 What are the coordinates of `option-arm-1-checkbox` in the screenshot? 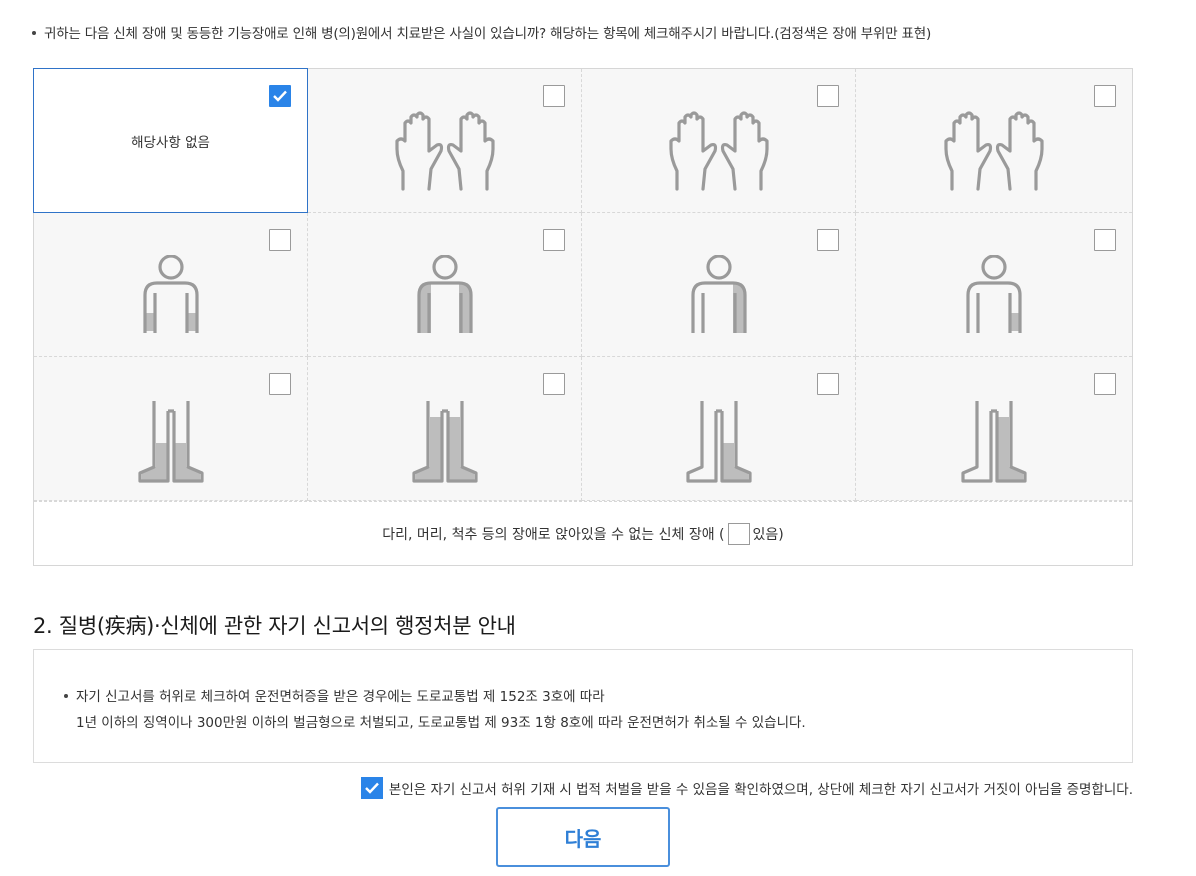 It's located at (280, 240).